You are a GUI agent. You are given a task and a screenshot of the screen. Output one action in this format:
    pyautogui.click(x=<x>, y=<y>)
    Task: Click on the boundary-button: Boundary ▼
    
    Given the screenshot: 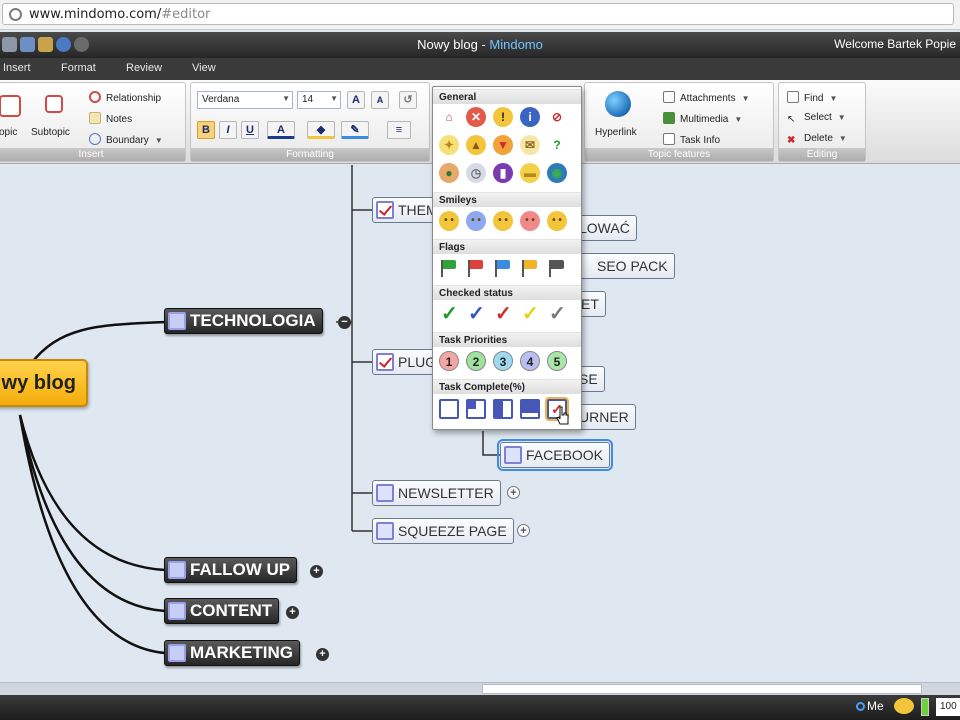 What is the action you would take?
    pyautogui.click(x=126, y=139)
    